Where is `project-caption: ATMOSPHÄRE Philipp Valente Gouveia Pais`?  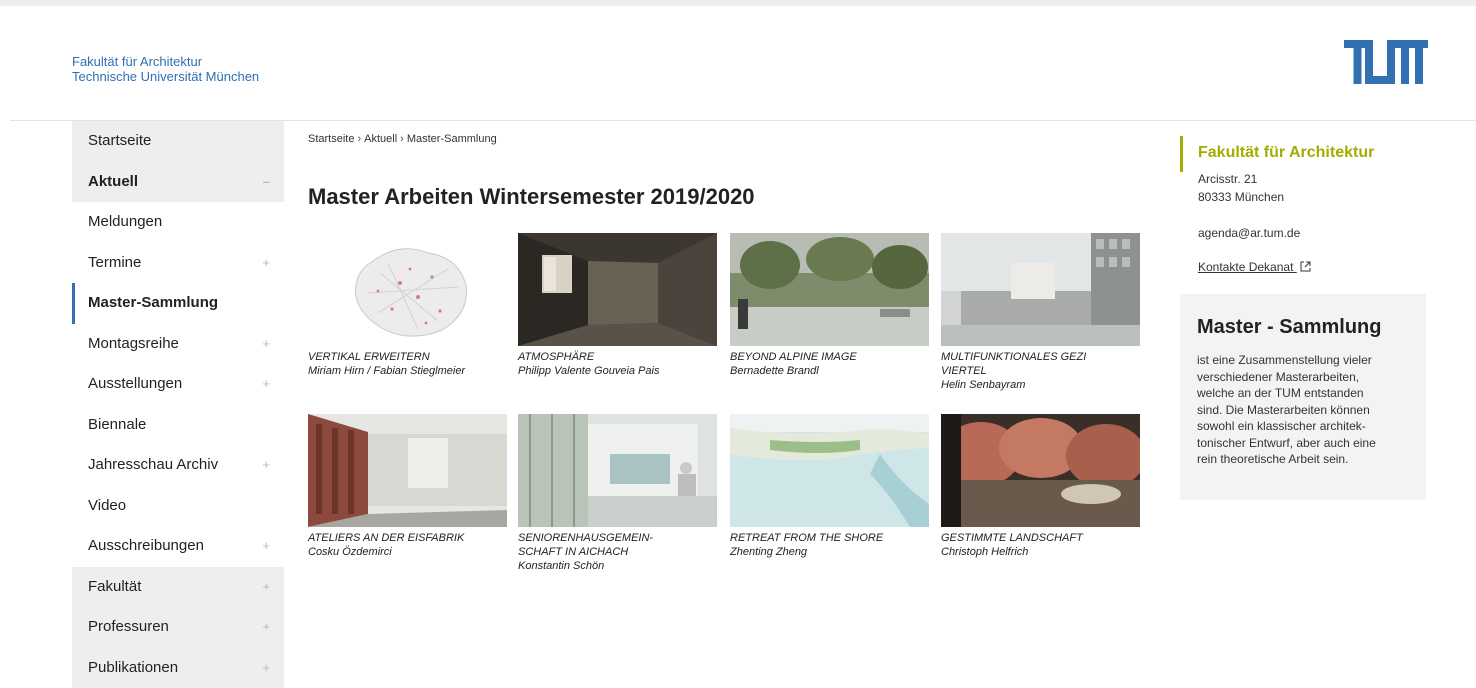 project-caption: ATMOSPHÄRE Philipp Valente Gouveia Pais is located at coordinates (617, 364).